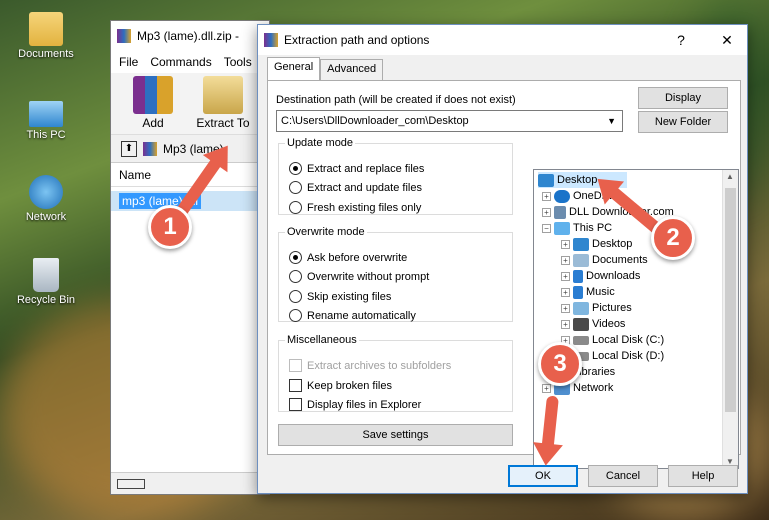 This screenshot has height=520, width=769. Describe the element at coordinates (683, 98) in the screenshot. I see `display-button: Display` at that location.